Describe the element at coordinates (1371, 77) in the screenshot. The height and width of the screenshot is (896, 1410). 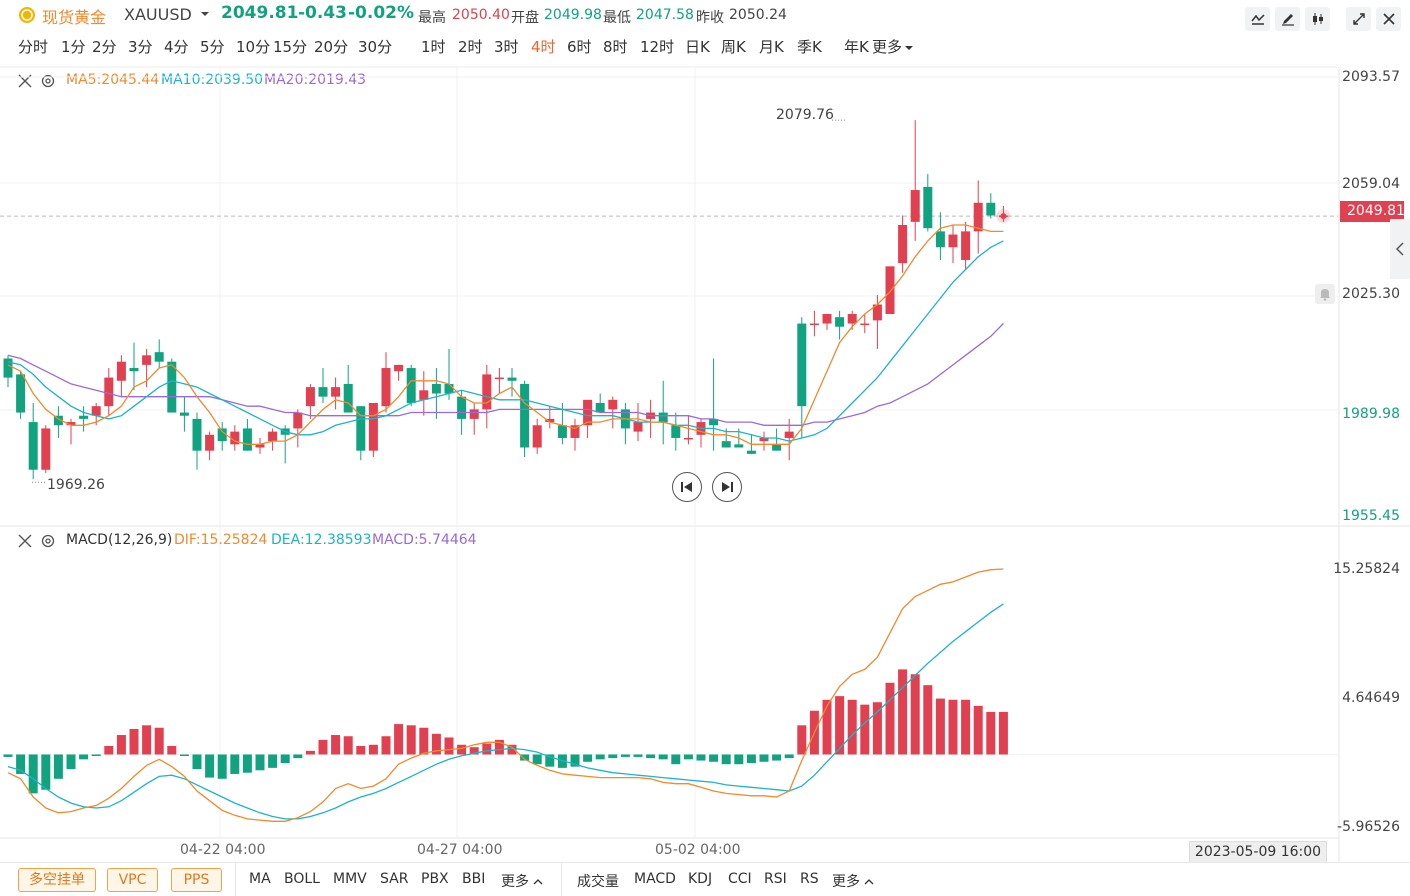
I see `price-axis-label: 2093.57` at that location.